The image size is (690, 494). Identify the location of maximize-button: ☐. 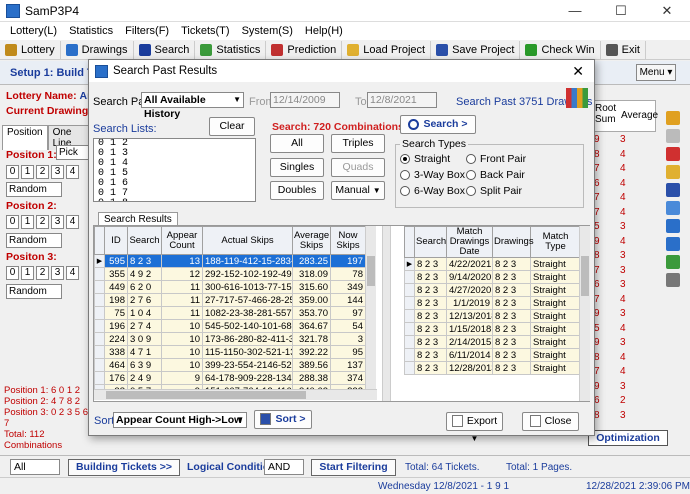
(621, 11).